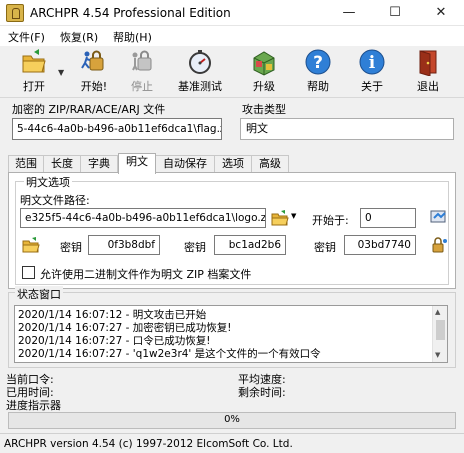 The width and height of the screenshot is (464, 453). I want to click on menu-file: 文件(F), so click(26, 37).